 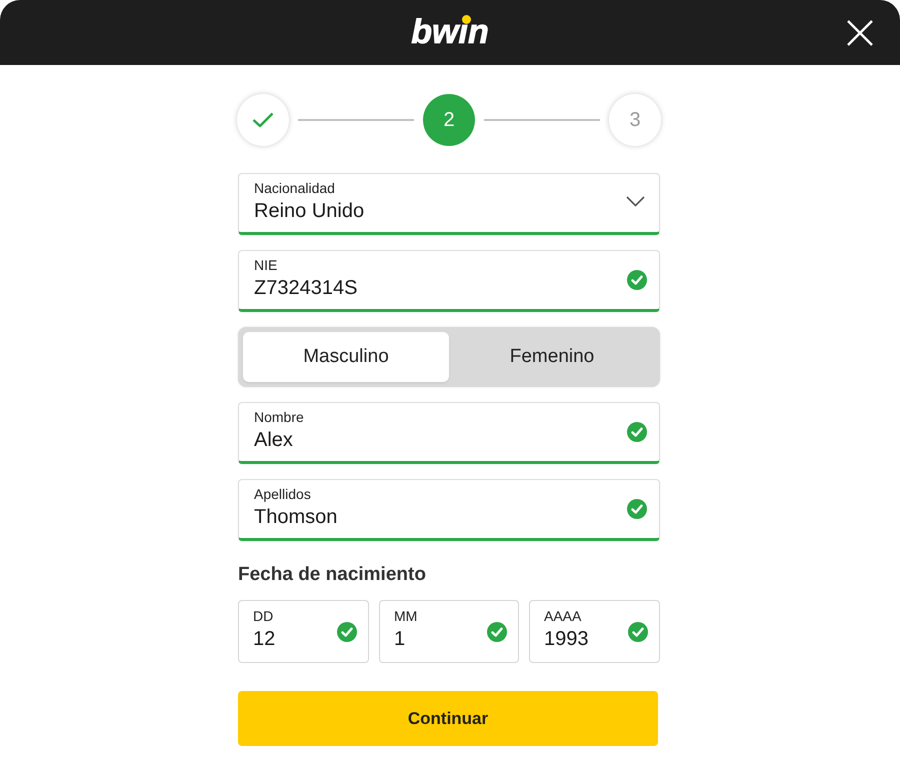 What do you see at coordinates (860, 33) in the screenshot?
I see `close-icon` at bounding box center [860, 33].